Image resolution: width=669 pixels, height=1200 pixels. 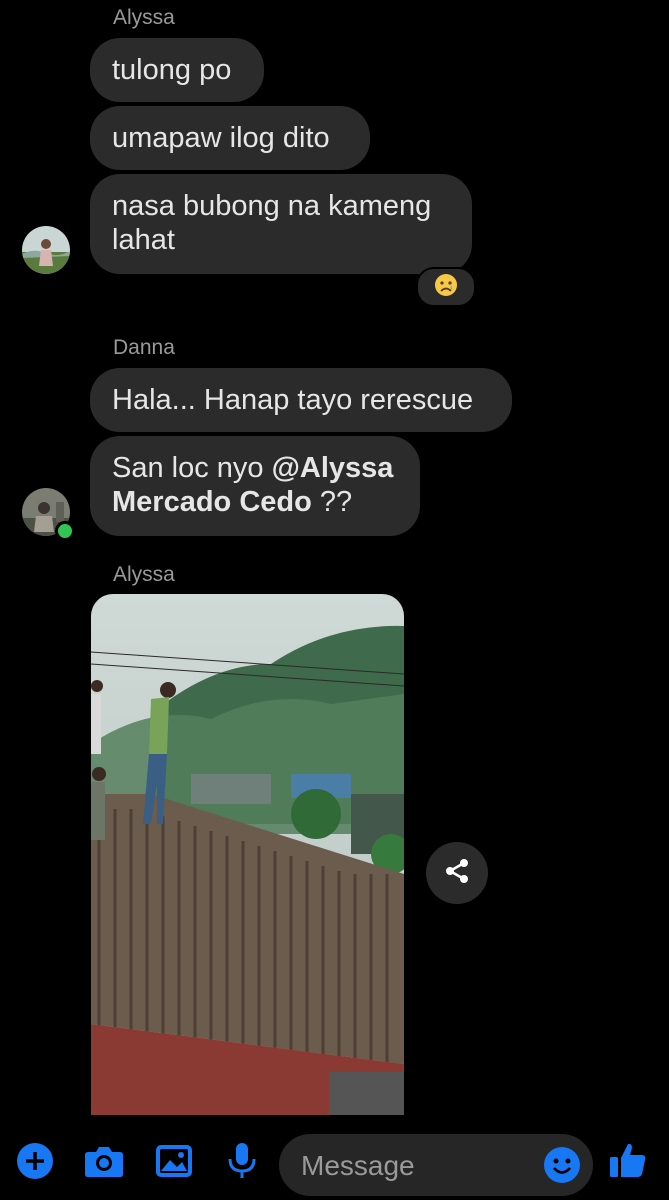 I want to click on share-button, so click(x=457, y=873).